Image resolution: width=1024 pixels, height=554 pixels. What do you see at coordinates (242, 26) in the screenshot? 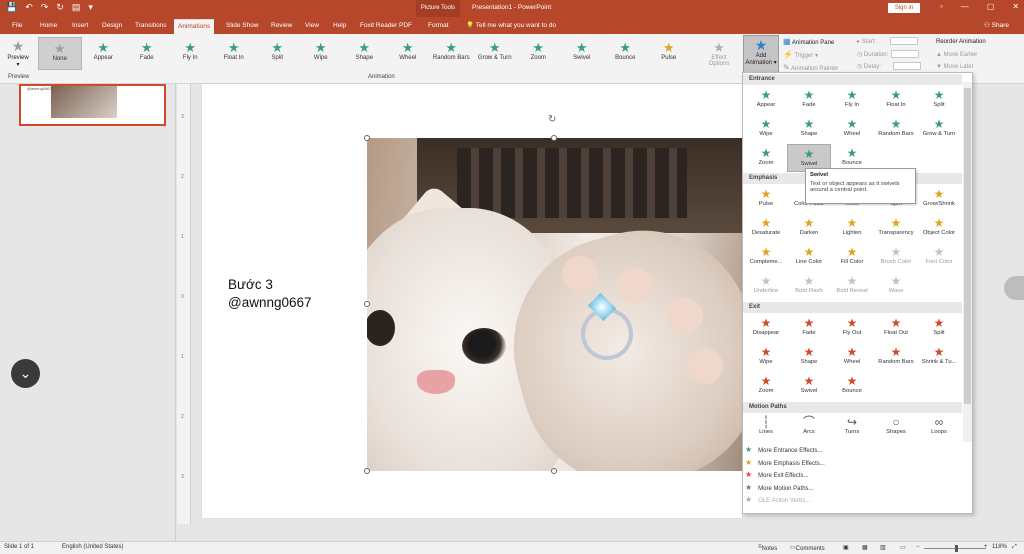
I see `tab-slide-show: Slide Show` at bounding box center [242, 26].